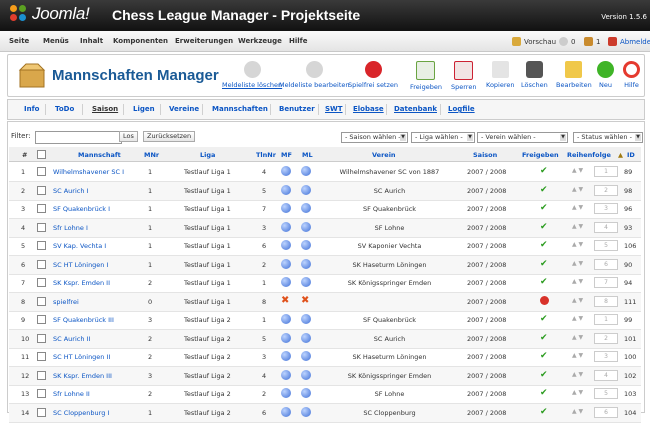  What do you see at coordinates (374, 137) in the screenshot?
I see `saison-select: - Saison wählen - ▼` at bounding box center [374, 137].